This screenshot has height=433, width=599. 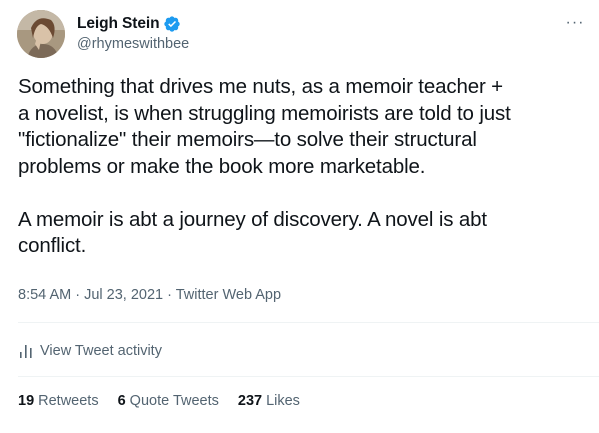 What do you see at coordinates (26, 401) in the screenshot?
I see `retweets-count: 19` at bounding box center [26, 401].